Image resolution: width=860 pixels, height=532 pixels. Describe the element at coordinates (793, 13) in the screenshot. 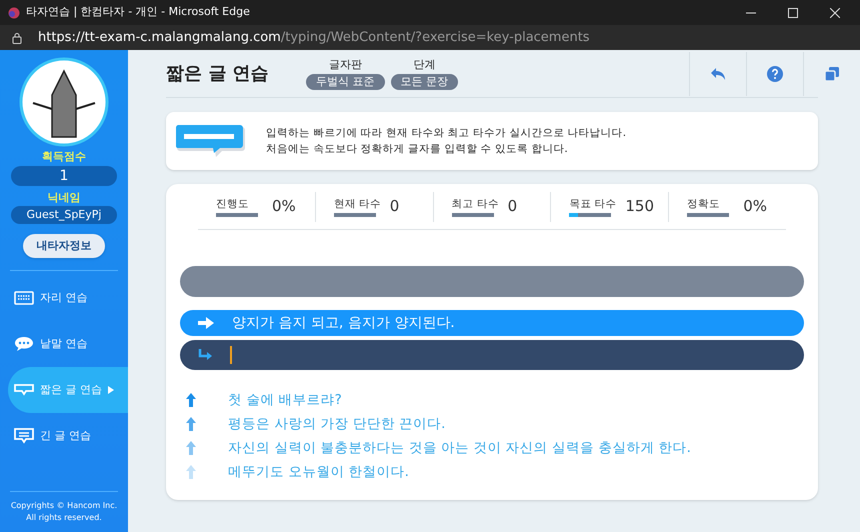

I see `maximize-icon` at that location.